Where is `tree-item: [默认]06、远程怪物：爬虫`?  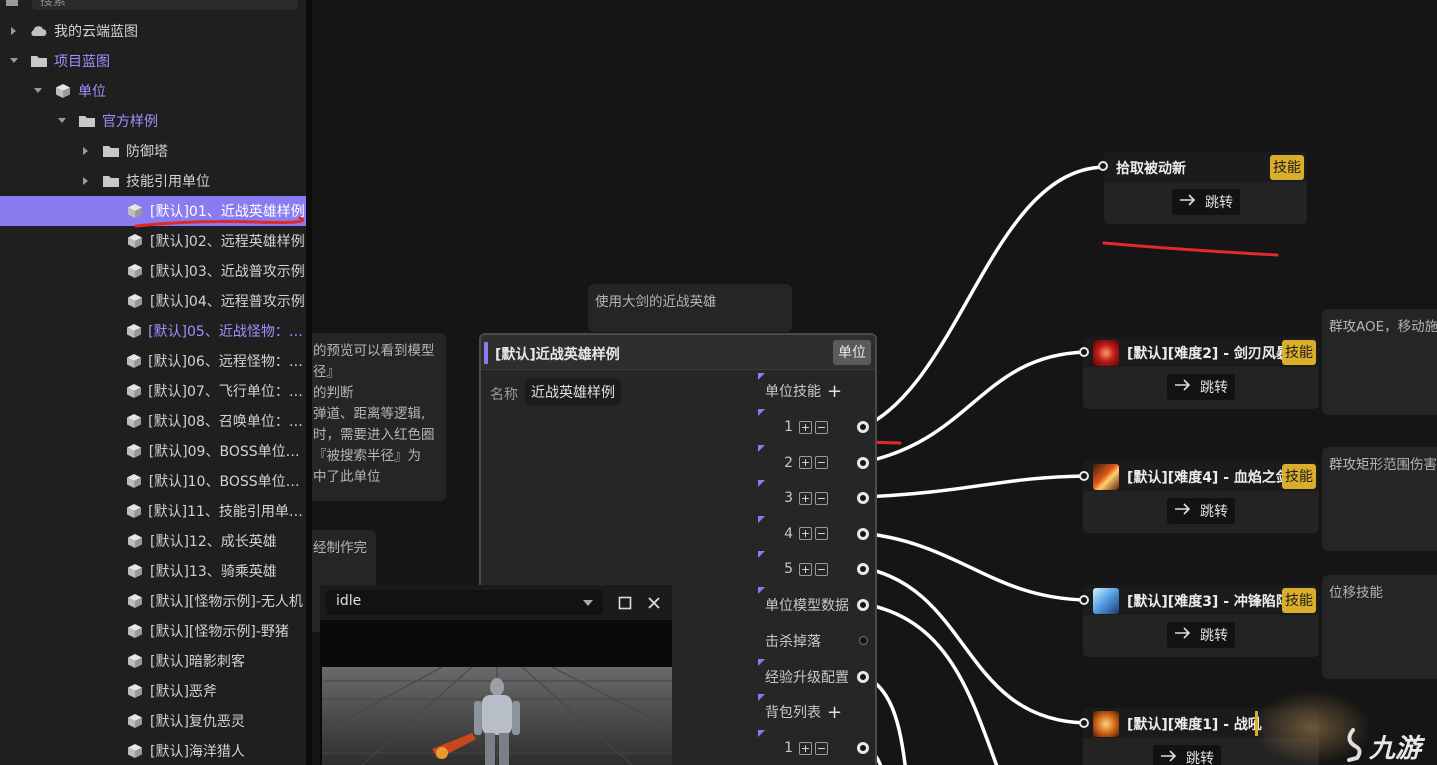
tree-item: [默认]06、远程怪物：爬虫 is located at coordinates (153, 361).